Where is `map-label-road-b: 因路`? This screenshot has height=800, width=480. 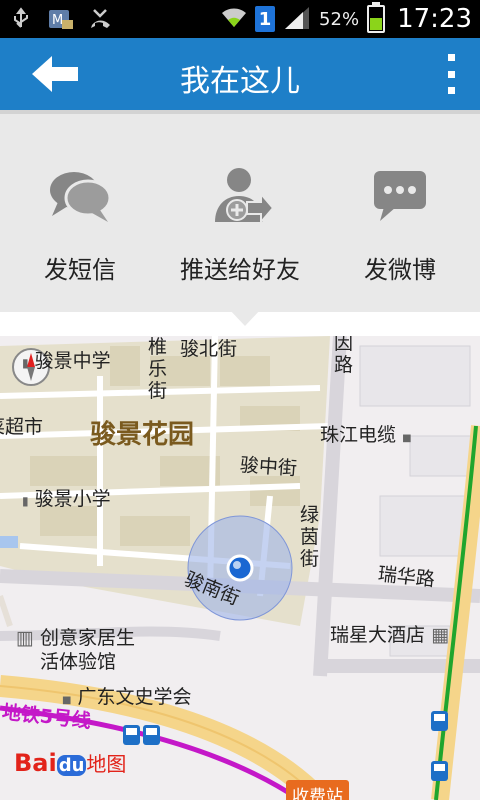
map-label-road-b: 因路 is located at coordinates (344, 356).